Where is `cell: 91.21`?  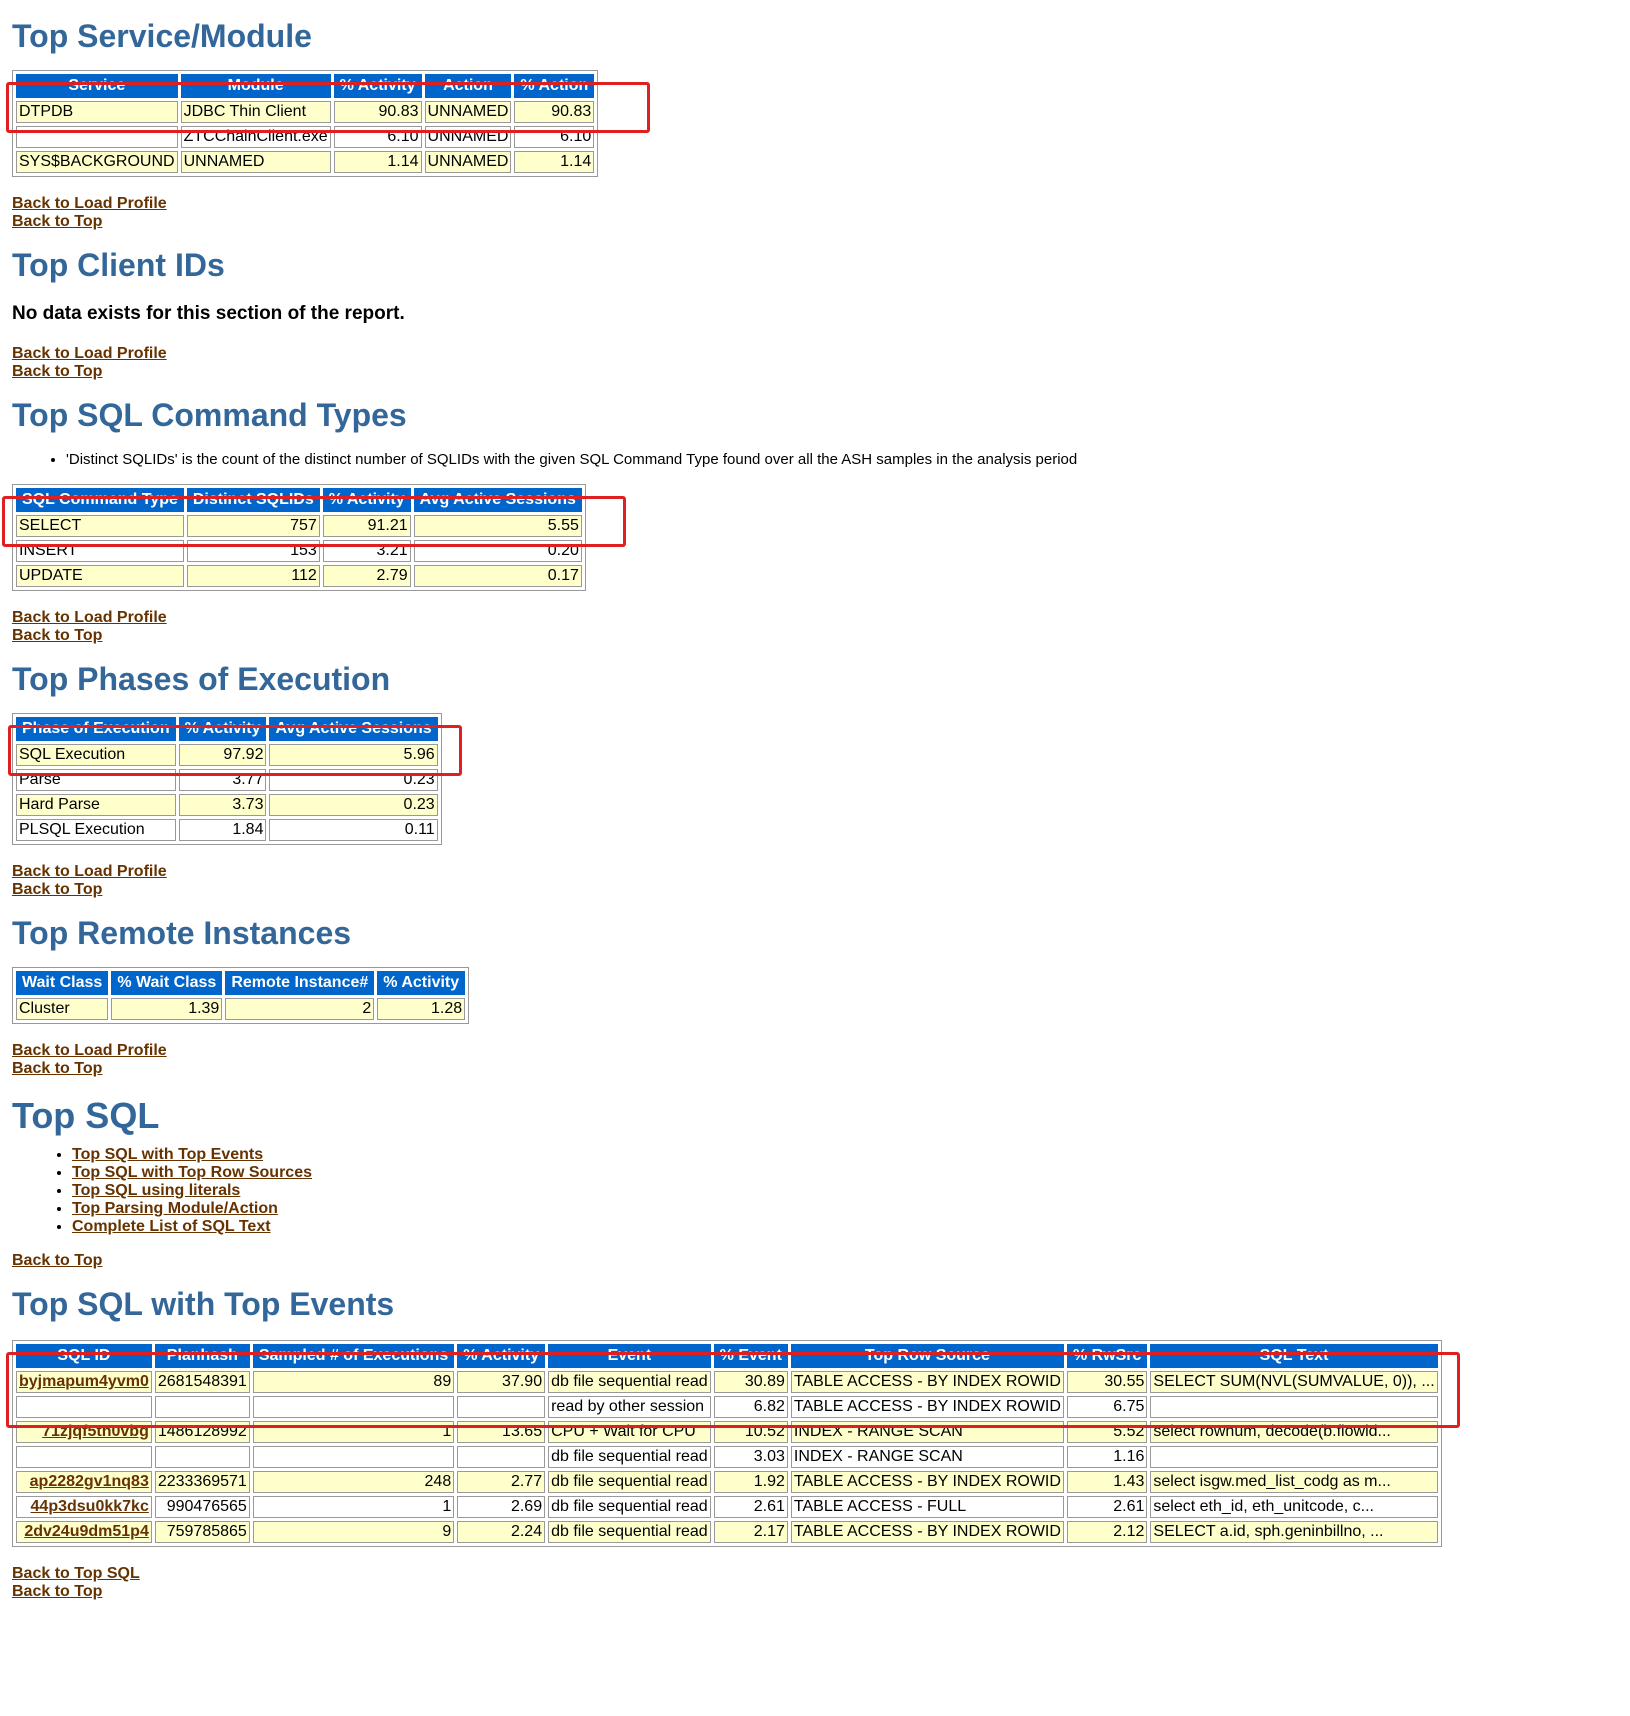 cell: 91.21 is located at coordinates (366, 526).